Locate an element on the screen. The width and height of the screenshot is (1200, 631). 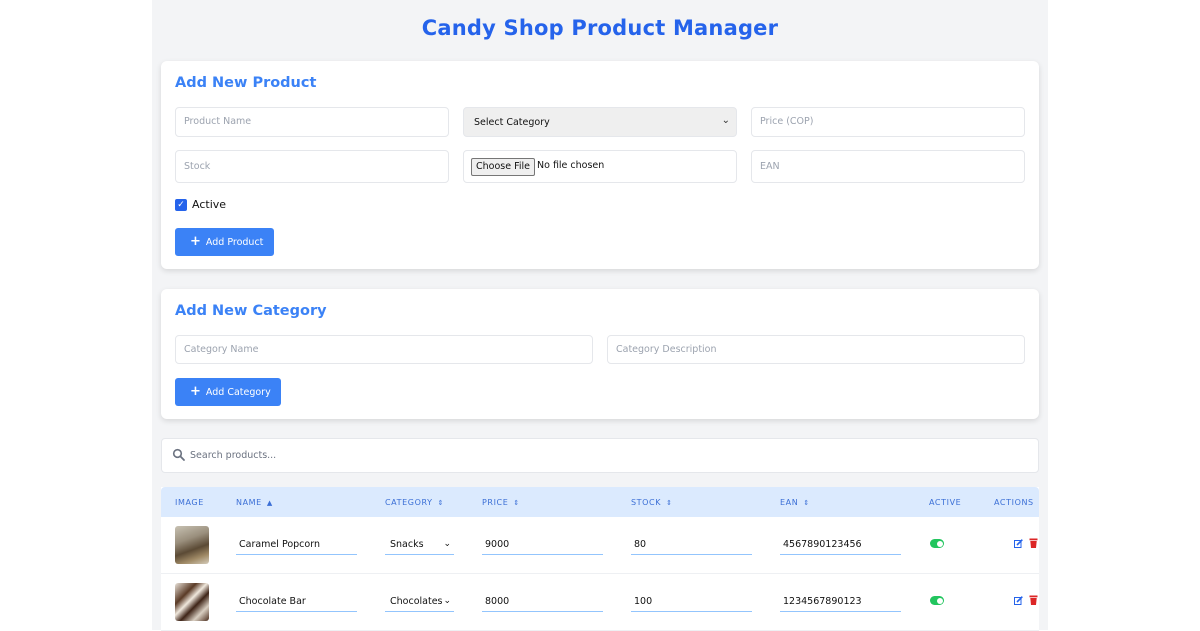
header-stock: STOCK ⇕ is located at coordinates (652, 502).